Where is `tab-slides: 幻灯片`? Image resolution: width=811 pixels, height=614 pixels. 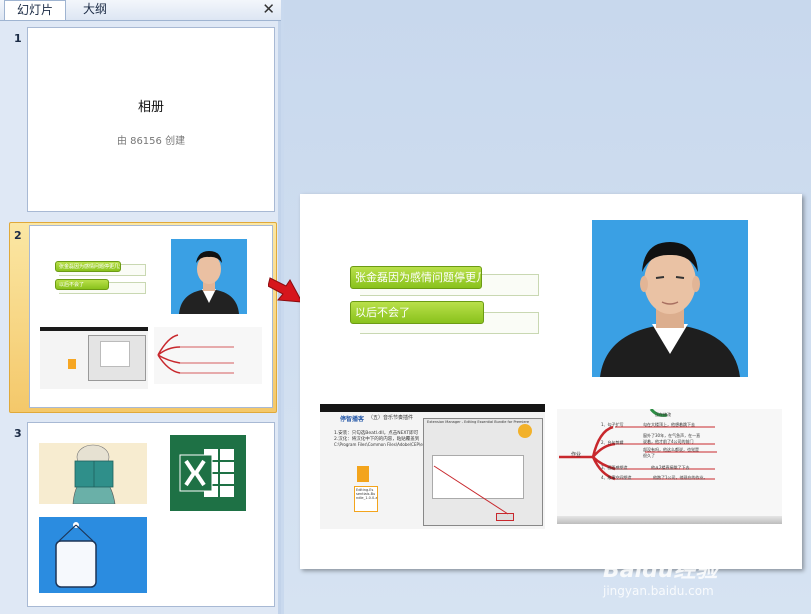
tab-slides: 幻灯片 is located at coordinates (35, 10).